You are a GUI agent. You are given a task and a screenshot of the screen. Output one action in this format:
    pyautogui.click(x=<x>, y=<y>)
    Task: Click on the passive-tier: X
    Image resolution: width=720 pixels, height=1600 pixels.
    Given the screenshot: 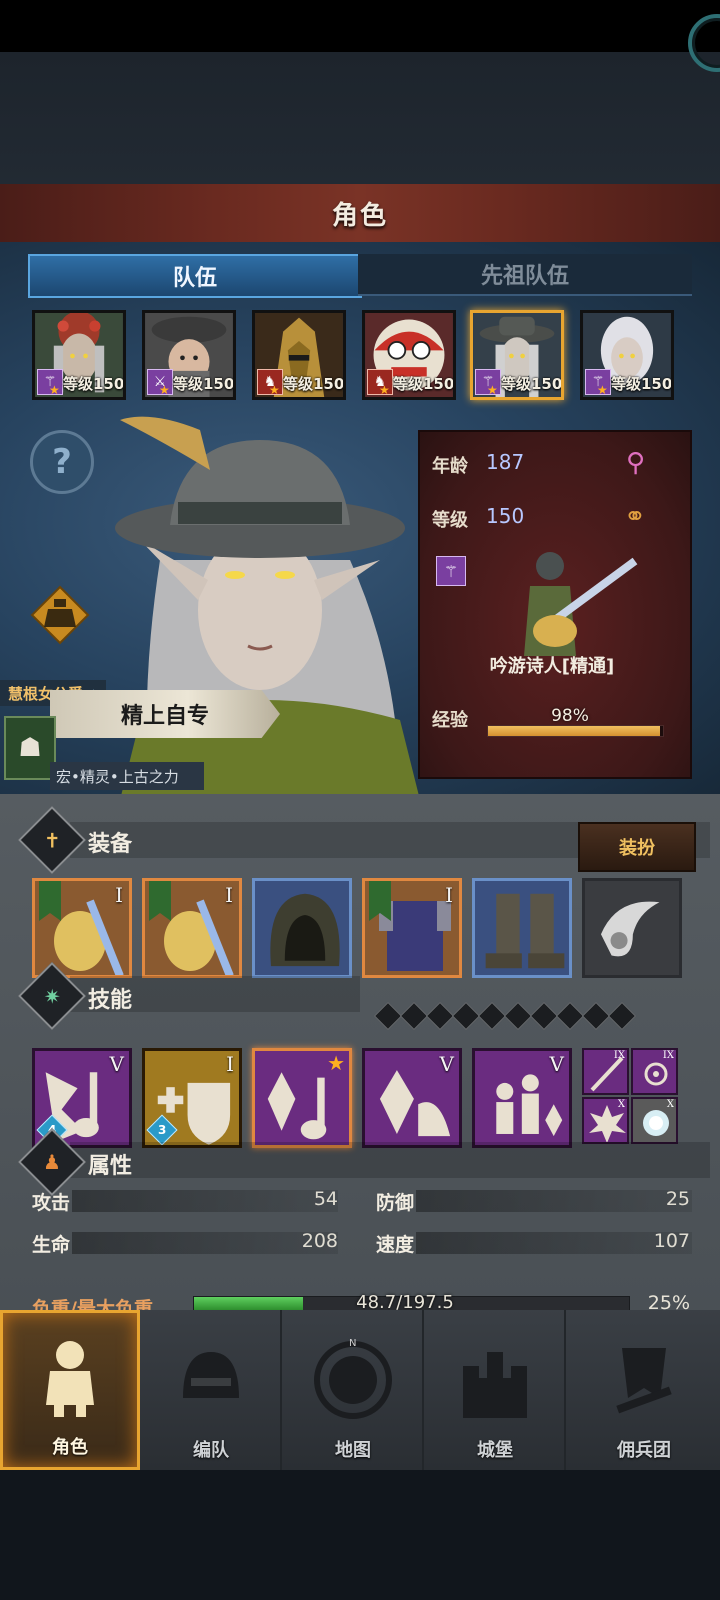 What is the action you would take?
    pyautogui.click(x=621, y=1104)
    